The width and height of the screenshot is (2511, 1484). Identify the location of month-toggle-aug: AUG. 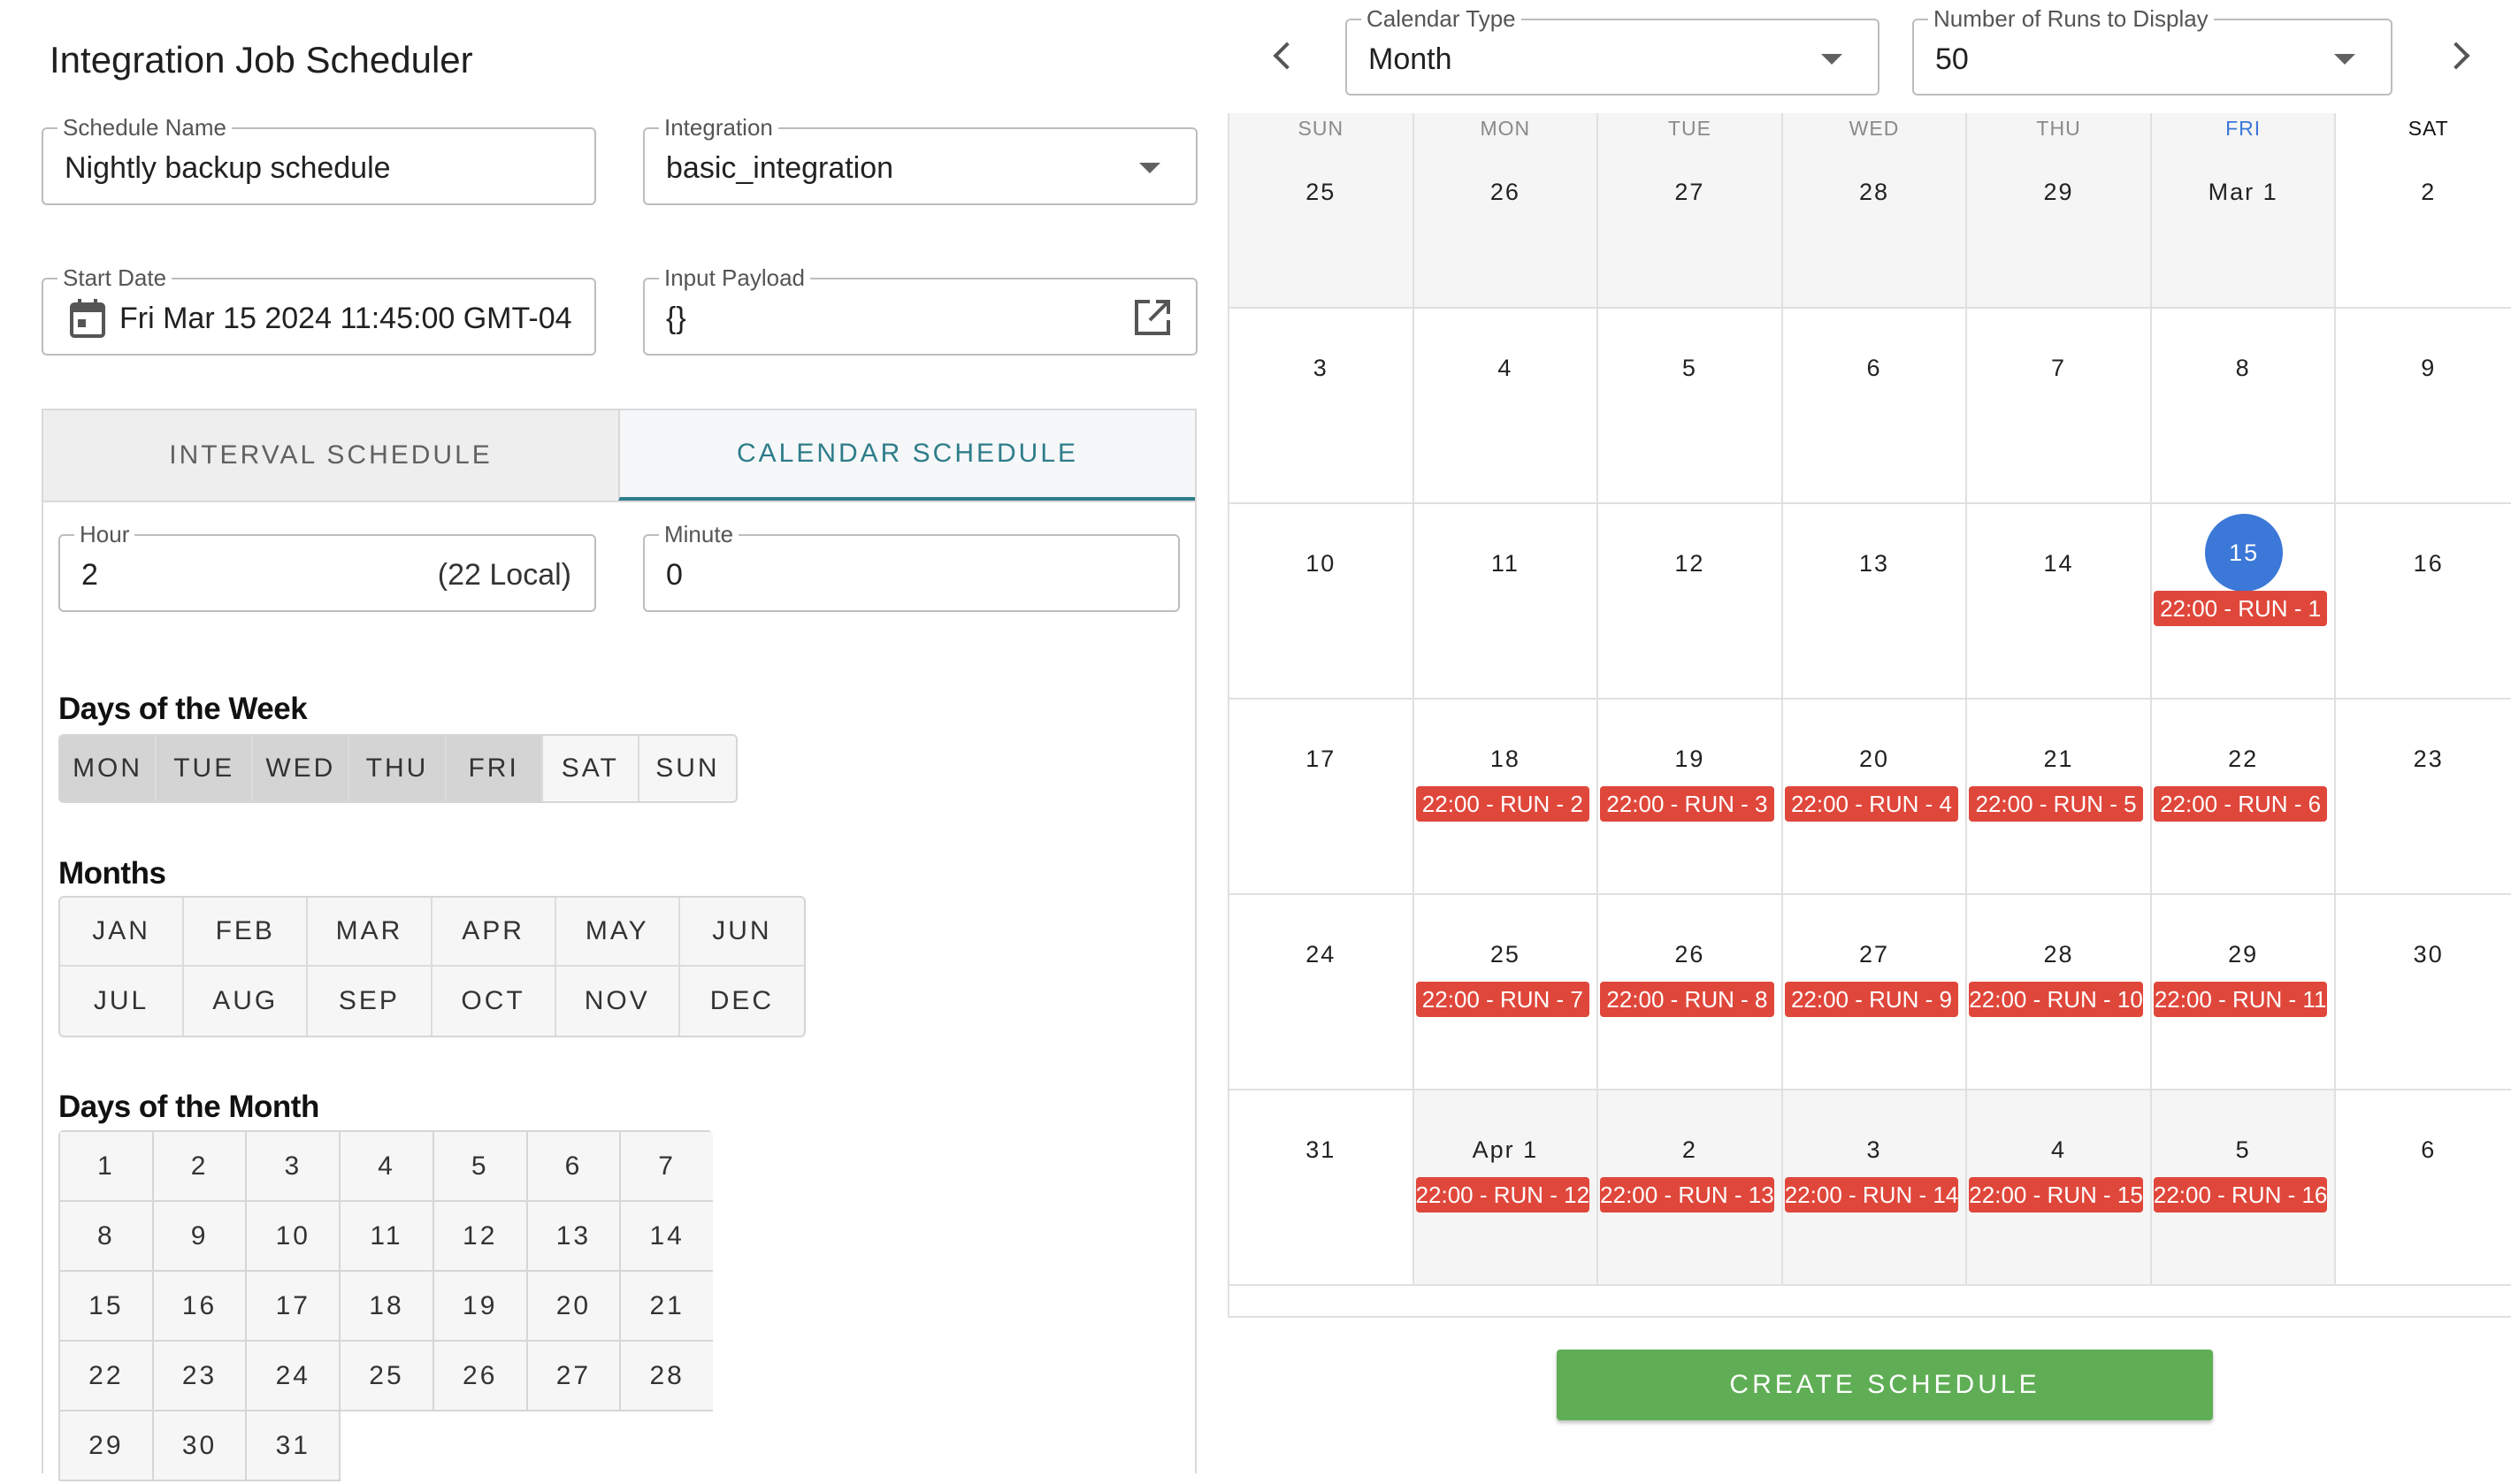
(246, 1001).